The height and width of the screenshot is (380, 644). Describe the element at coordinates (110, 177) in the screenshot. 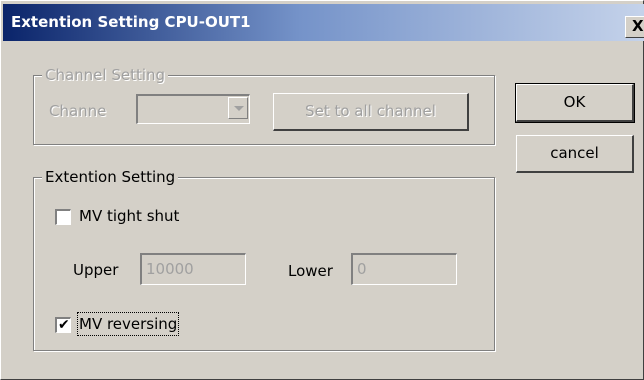

I see `extention-setting-label: Extention Setting` at that location.